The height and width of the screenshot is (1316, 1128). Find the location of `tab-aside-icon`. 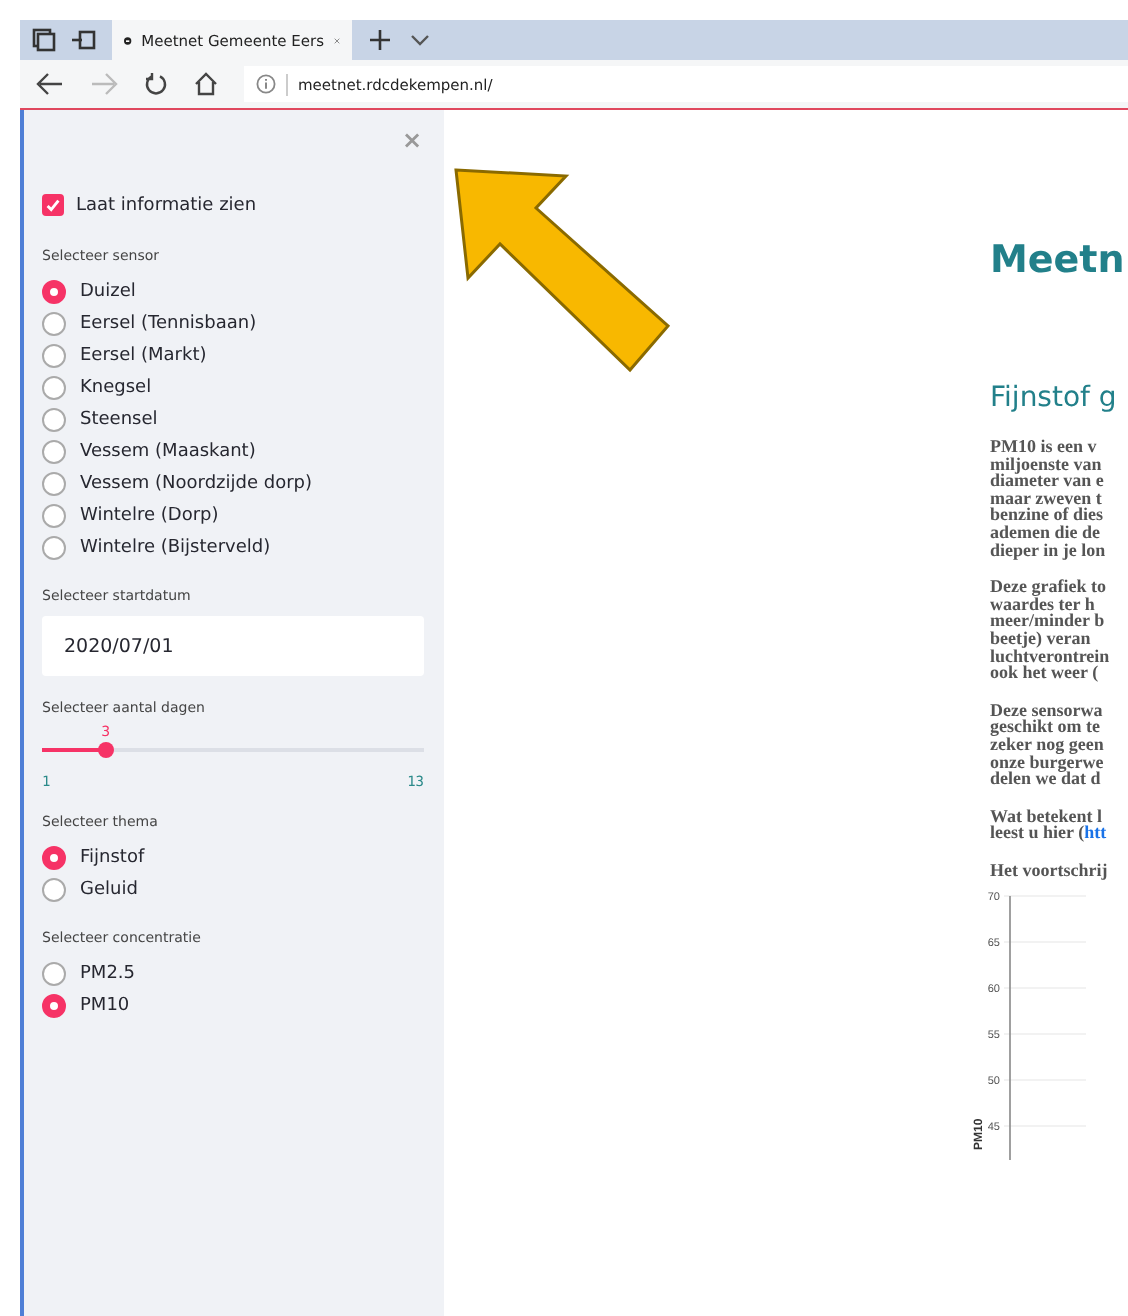

tab-aside-icon is located at coordinates (84, 40).